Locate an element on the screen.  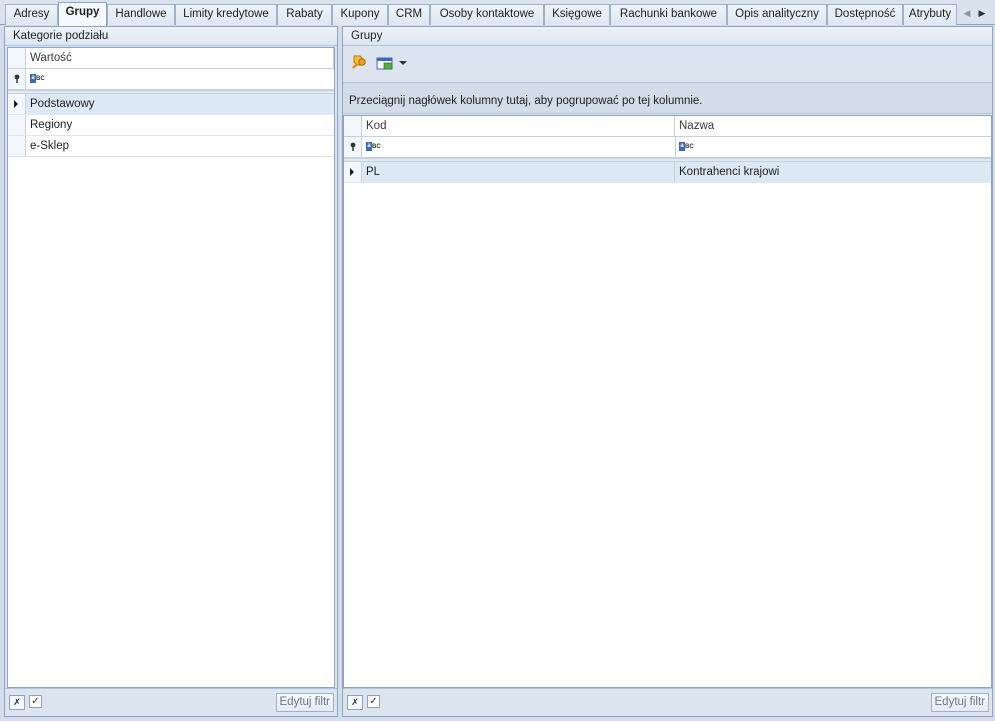
right-panel-title: Grupy is located at coordinates (667, 36).